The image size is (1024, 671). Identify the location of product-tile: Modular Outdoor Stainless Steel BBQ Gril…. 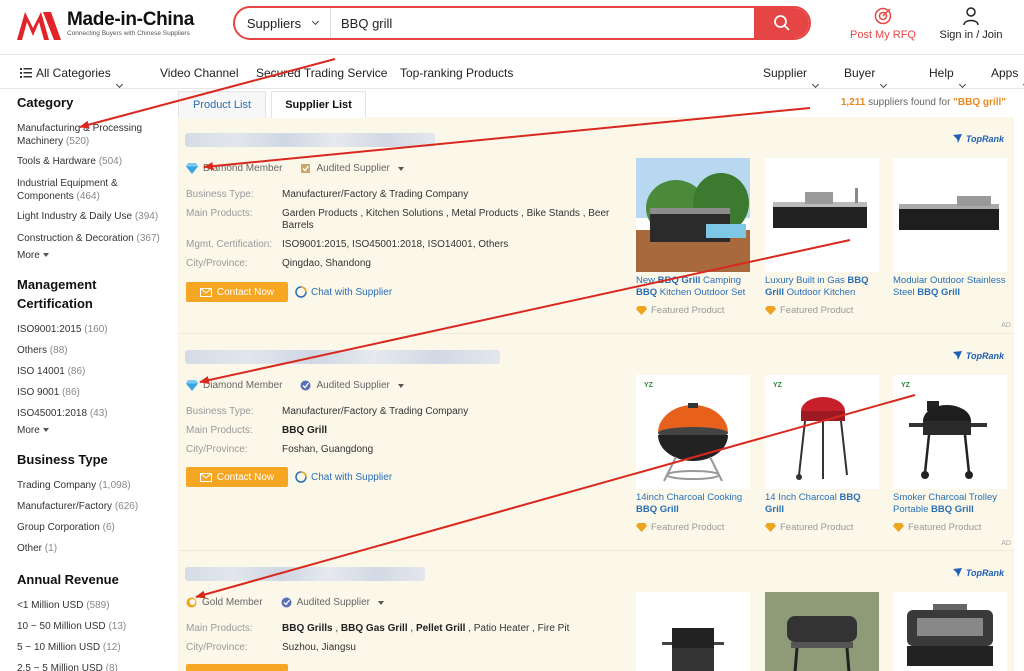
(950, 231).